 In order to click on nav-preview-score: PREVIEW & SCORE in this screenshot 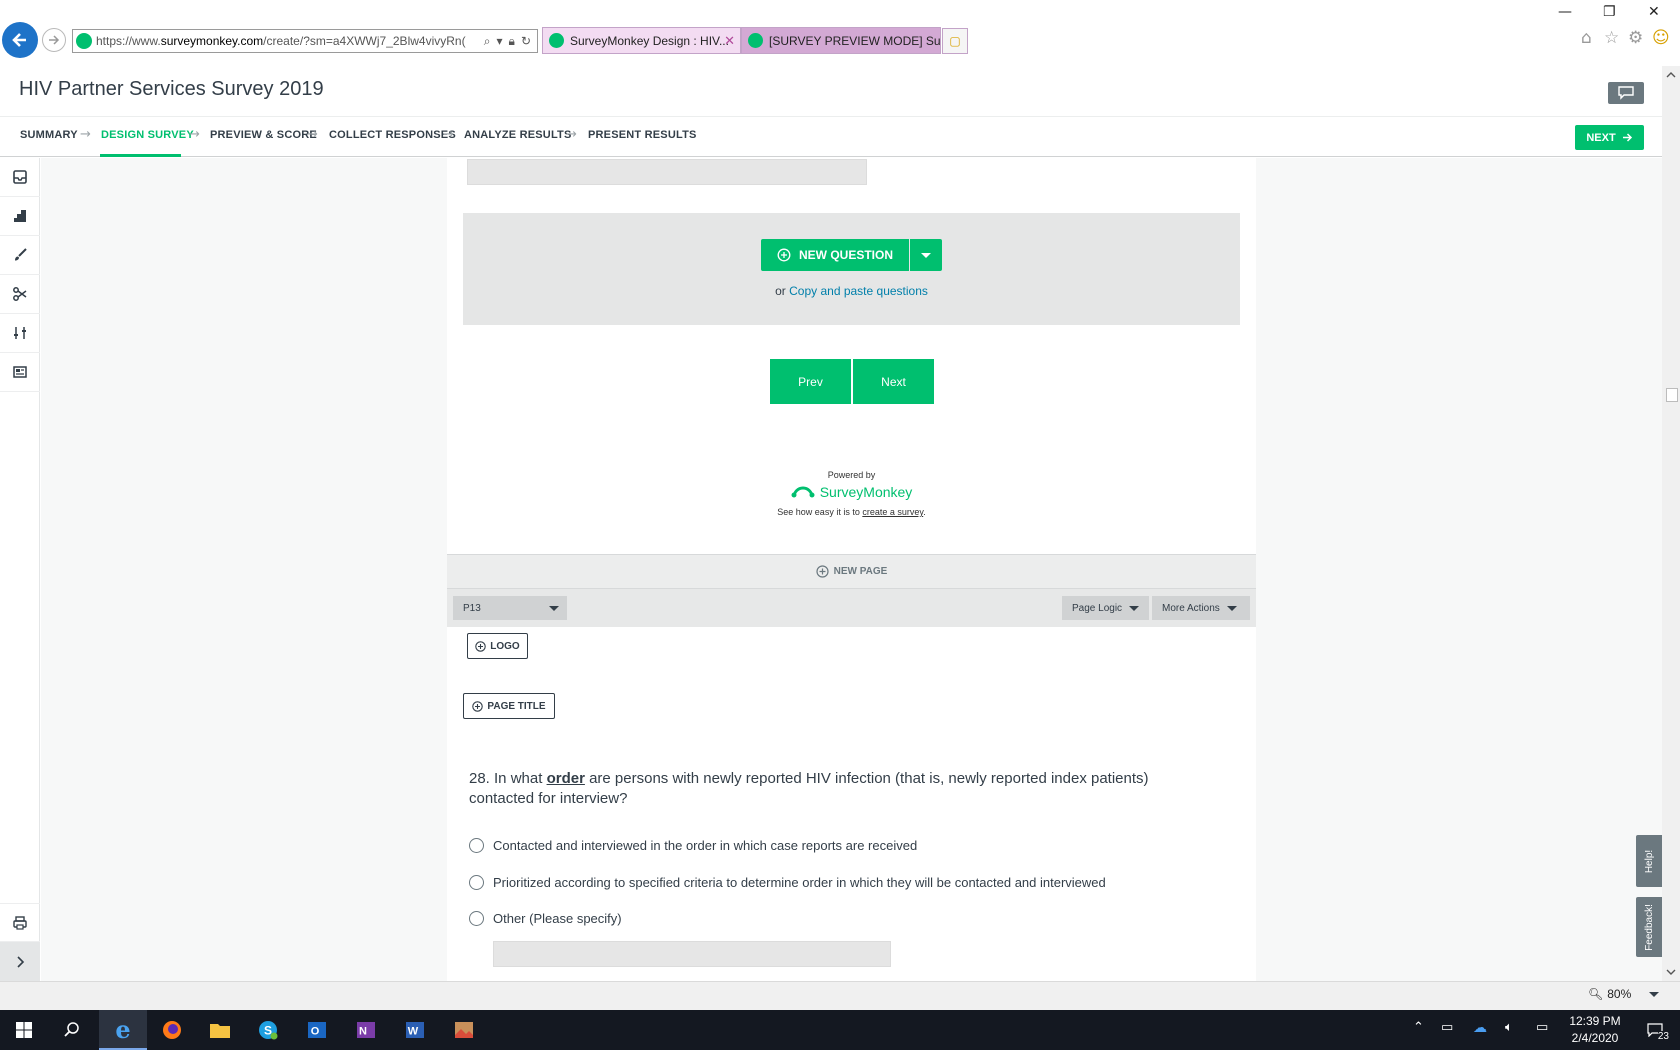, I will do `click(263, 135)`.